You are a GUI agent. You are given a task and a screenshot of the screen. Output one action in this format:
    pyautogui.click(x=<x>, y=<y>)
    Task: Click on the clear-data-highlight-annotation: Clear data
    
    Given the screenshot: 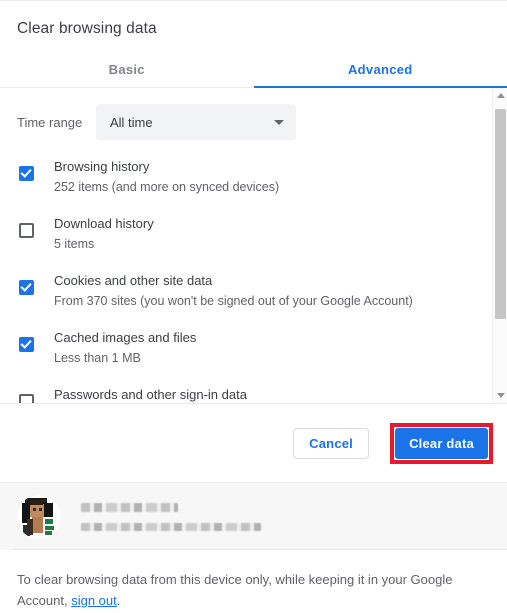 What is the action you would take?
    pyautogui.click(x=441, y=443)
    